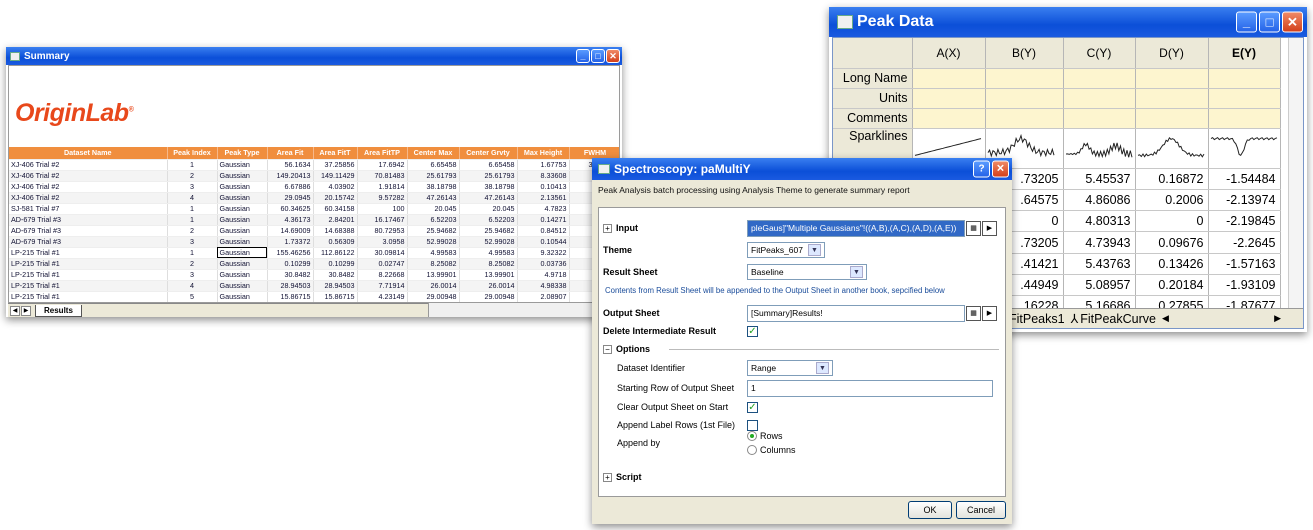 The image size is (1313, 530). Describe the element at coordinates (543, 264) in the screenshot. I see `table-cell: 0.03736` at that location.